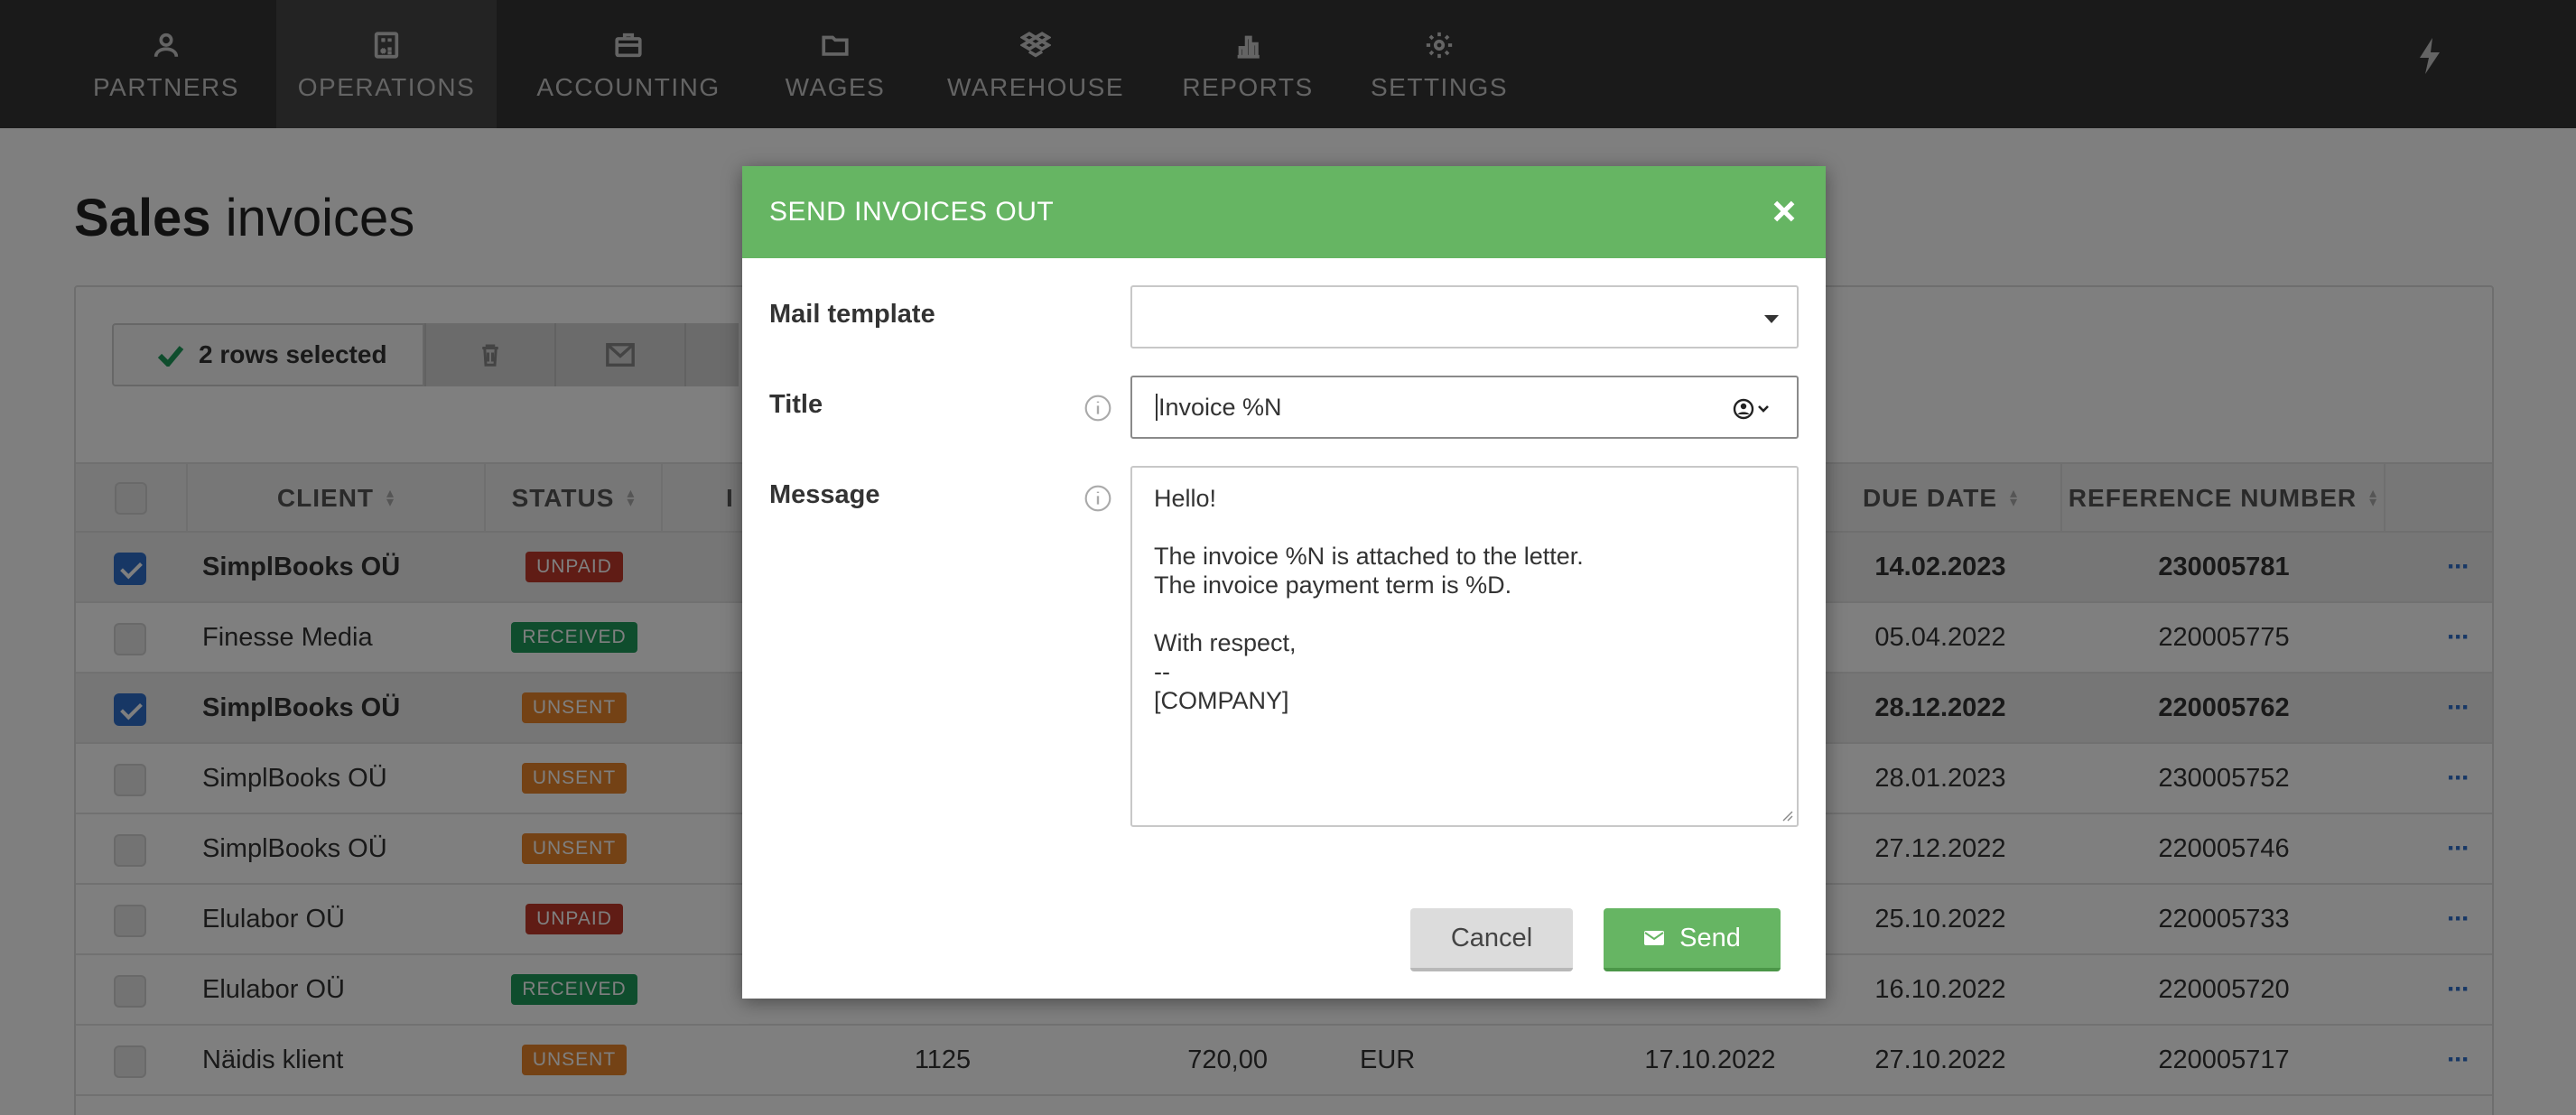 The height and width of the screenshot is (1115, 2576). Describe the element at coordinates (1692, 939) in the screenshot. I see `send-button: Send` at that location.